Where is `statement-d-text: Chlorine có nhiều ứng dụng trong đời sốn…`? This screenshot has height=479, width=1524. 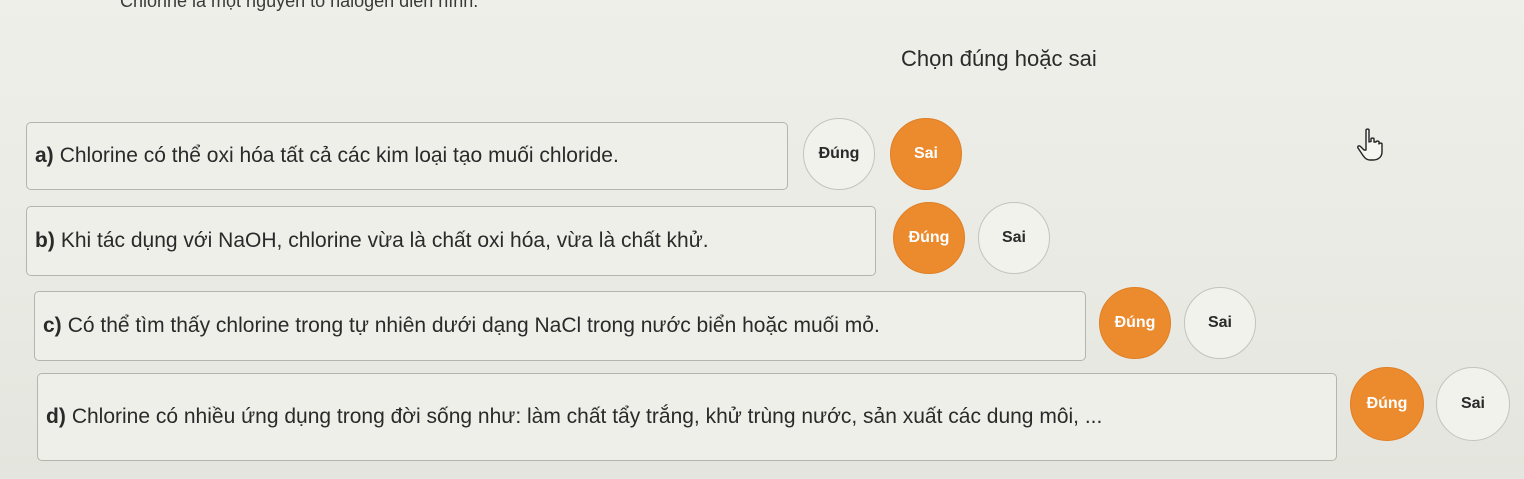 statement-d-text: Chlorine có nhiều ứng dụng trong đời sốn… is located at coordinates (587, 416).